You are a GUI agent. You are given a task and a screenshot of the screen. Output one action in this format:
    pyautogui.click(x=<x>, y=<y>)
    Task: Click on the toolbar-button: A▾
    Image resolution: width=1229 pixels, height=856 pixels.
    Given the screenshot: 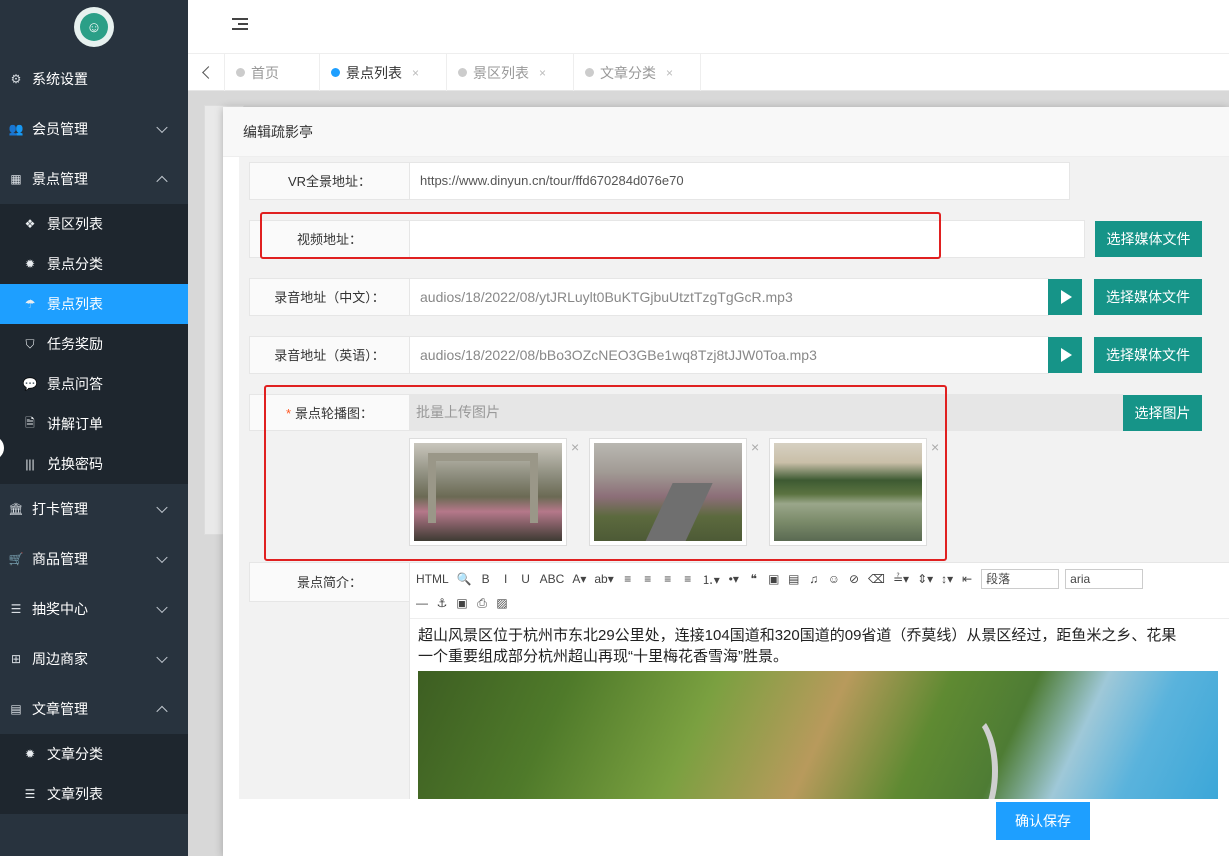 What is the action you would take?
    pyautogui.click(x=579, y=579)
    